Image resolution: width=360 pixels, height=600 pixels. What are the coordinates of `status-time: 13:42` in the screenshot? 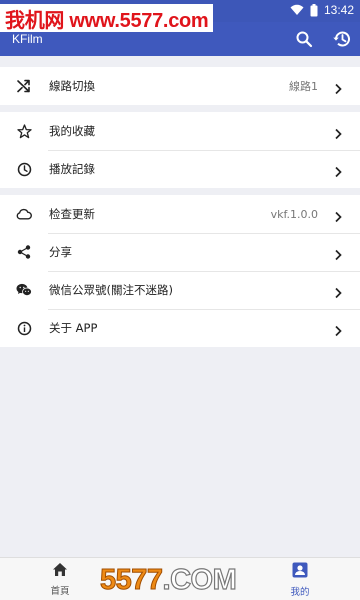 It's located at (338, 10).